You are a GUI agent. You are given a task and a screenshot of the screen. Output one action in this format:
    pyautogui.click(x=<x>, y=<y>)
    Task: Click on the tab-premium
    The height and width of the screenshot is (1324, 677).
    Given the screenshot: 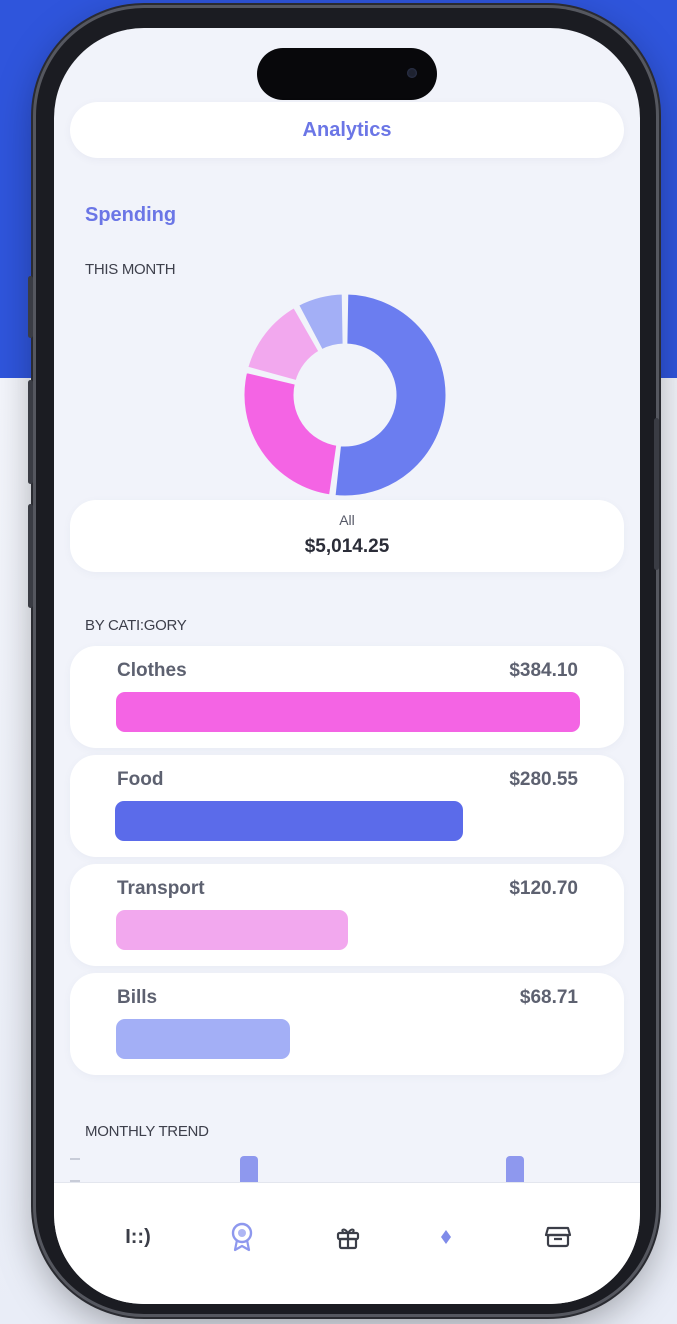 What is the action you would take?
    pyautogui.click(x=446, y=1237)
    